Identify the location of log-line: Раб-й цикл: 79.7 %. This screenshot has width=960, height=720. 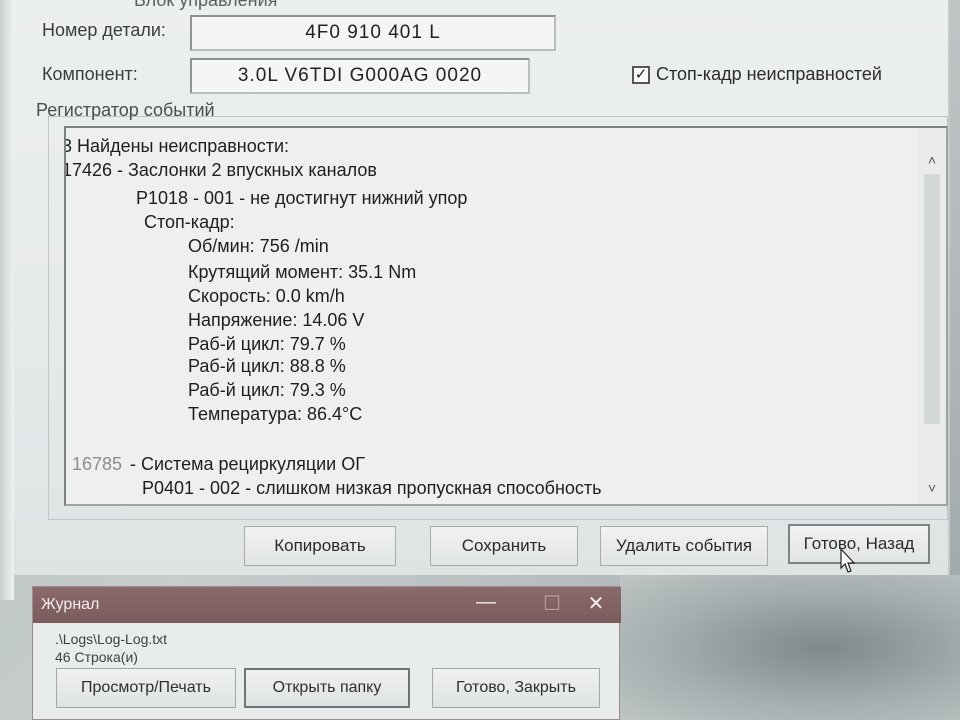
(267, 344).